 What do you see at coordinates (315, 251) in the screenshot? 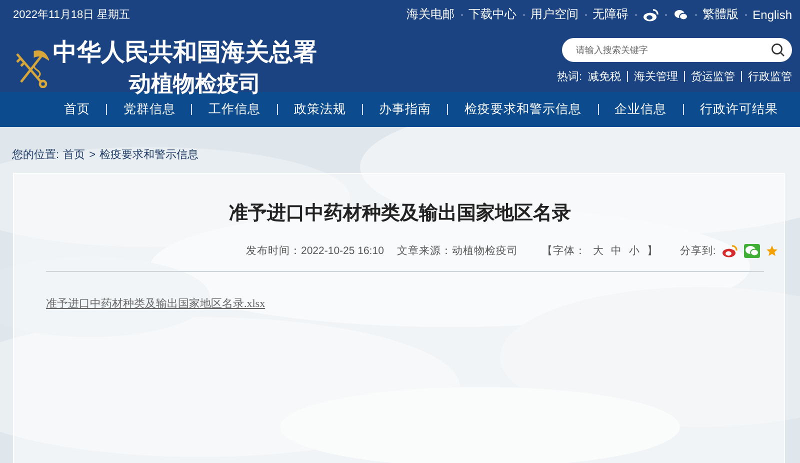
I see `publish-time: 发布时间：2022-10-25 16:10` at bounding box center [315, 251].